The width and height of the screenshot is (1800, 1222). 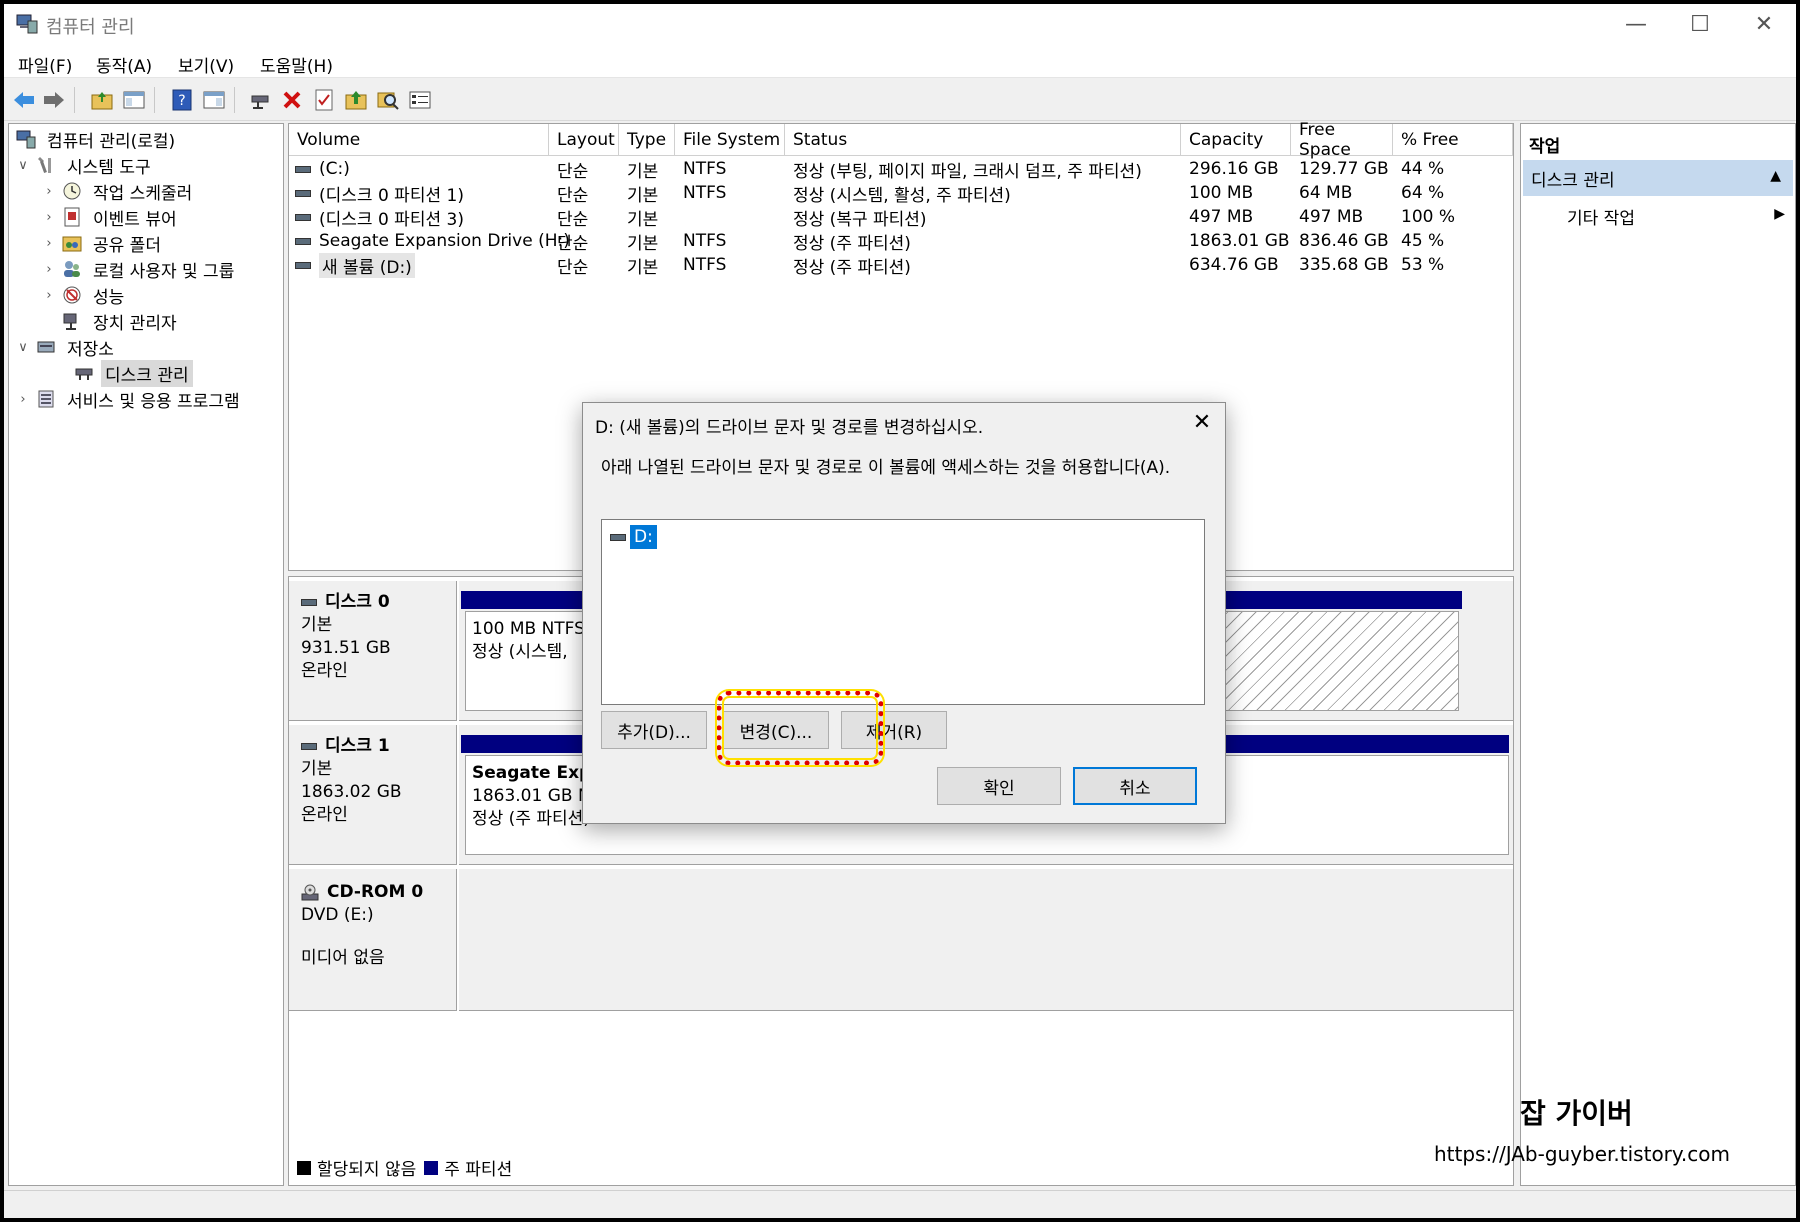 I want to click on cdrom0-header: CD-ROM 0 DVD (E:) 미디어 없음, so click(x=373, y=940).